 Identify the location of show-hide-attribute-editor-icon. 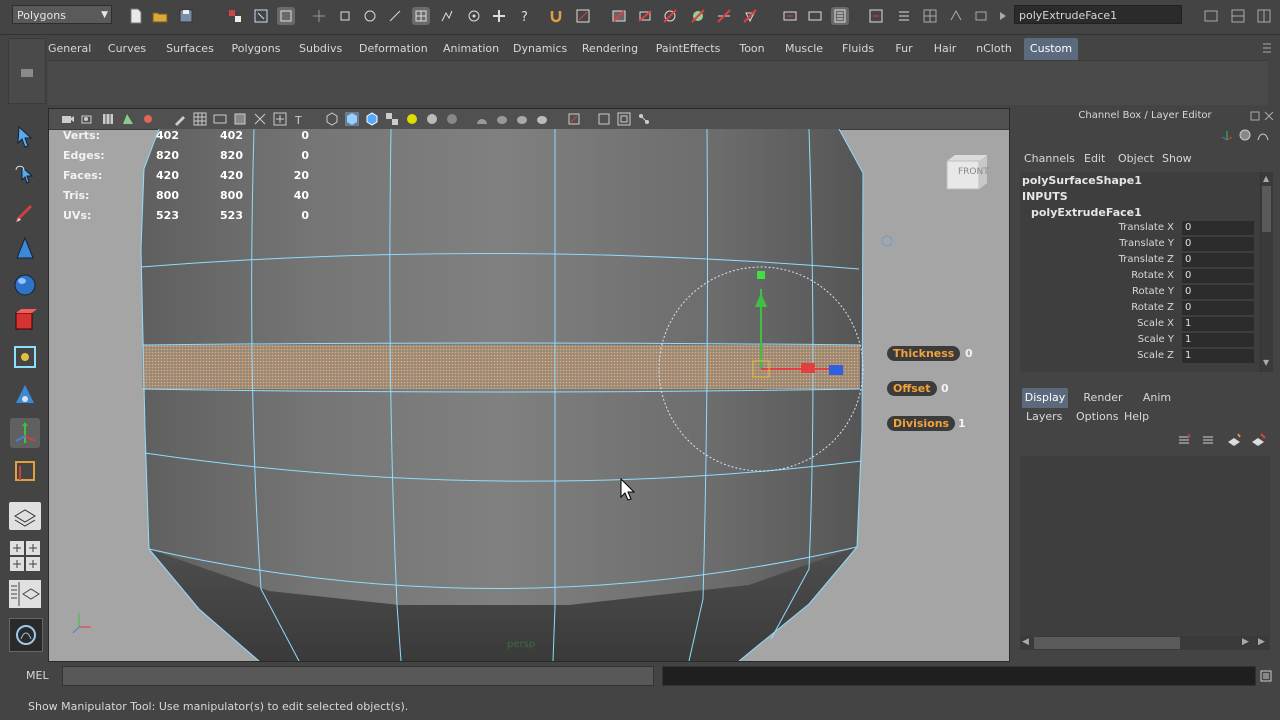
(1211, 16).